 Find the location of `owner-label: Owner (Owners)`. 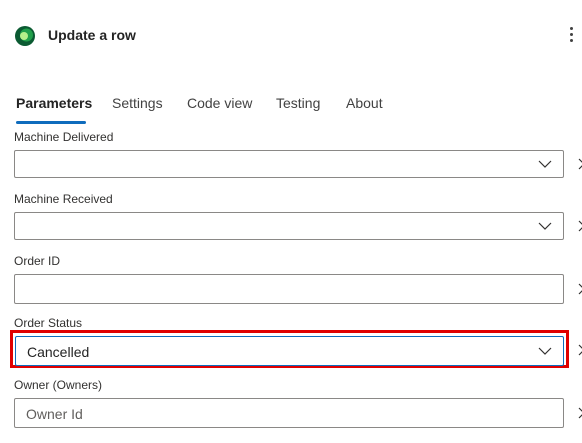

owner-label: Owner (Owners) is located at coordinates (58, 385).